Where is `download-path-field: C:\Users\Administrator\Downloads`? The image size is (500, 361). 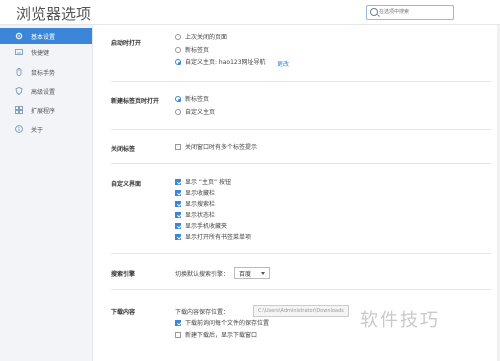
download-path-field: C:\Users\Administrator\Downloads is located at coordinates (301, 311).